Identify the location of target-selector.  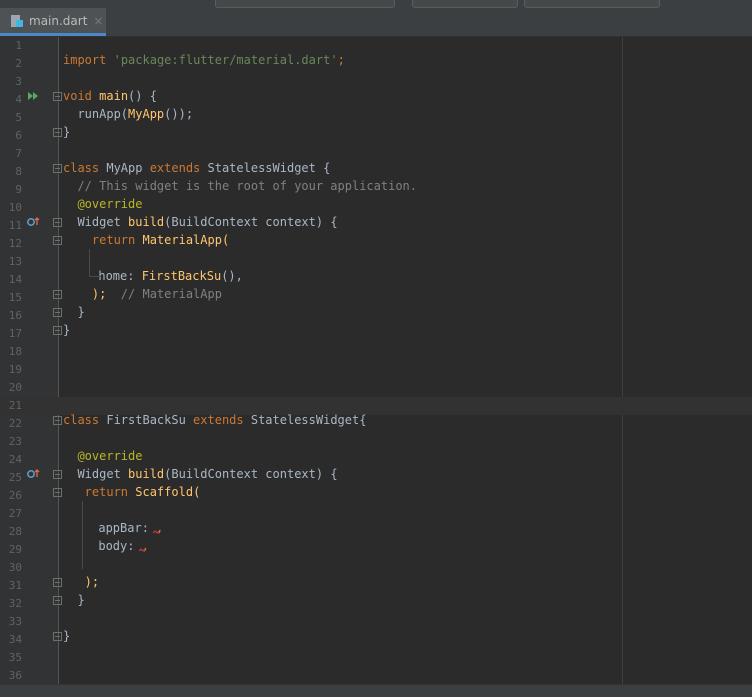
(592, 4).